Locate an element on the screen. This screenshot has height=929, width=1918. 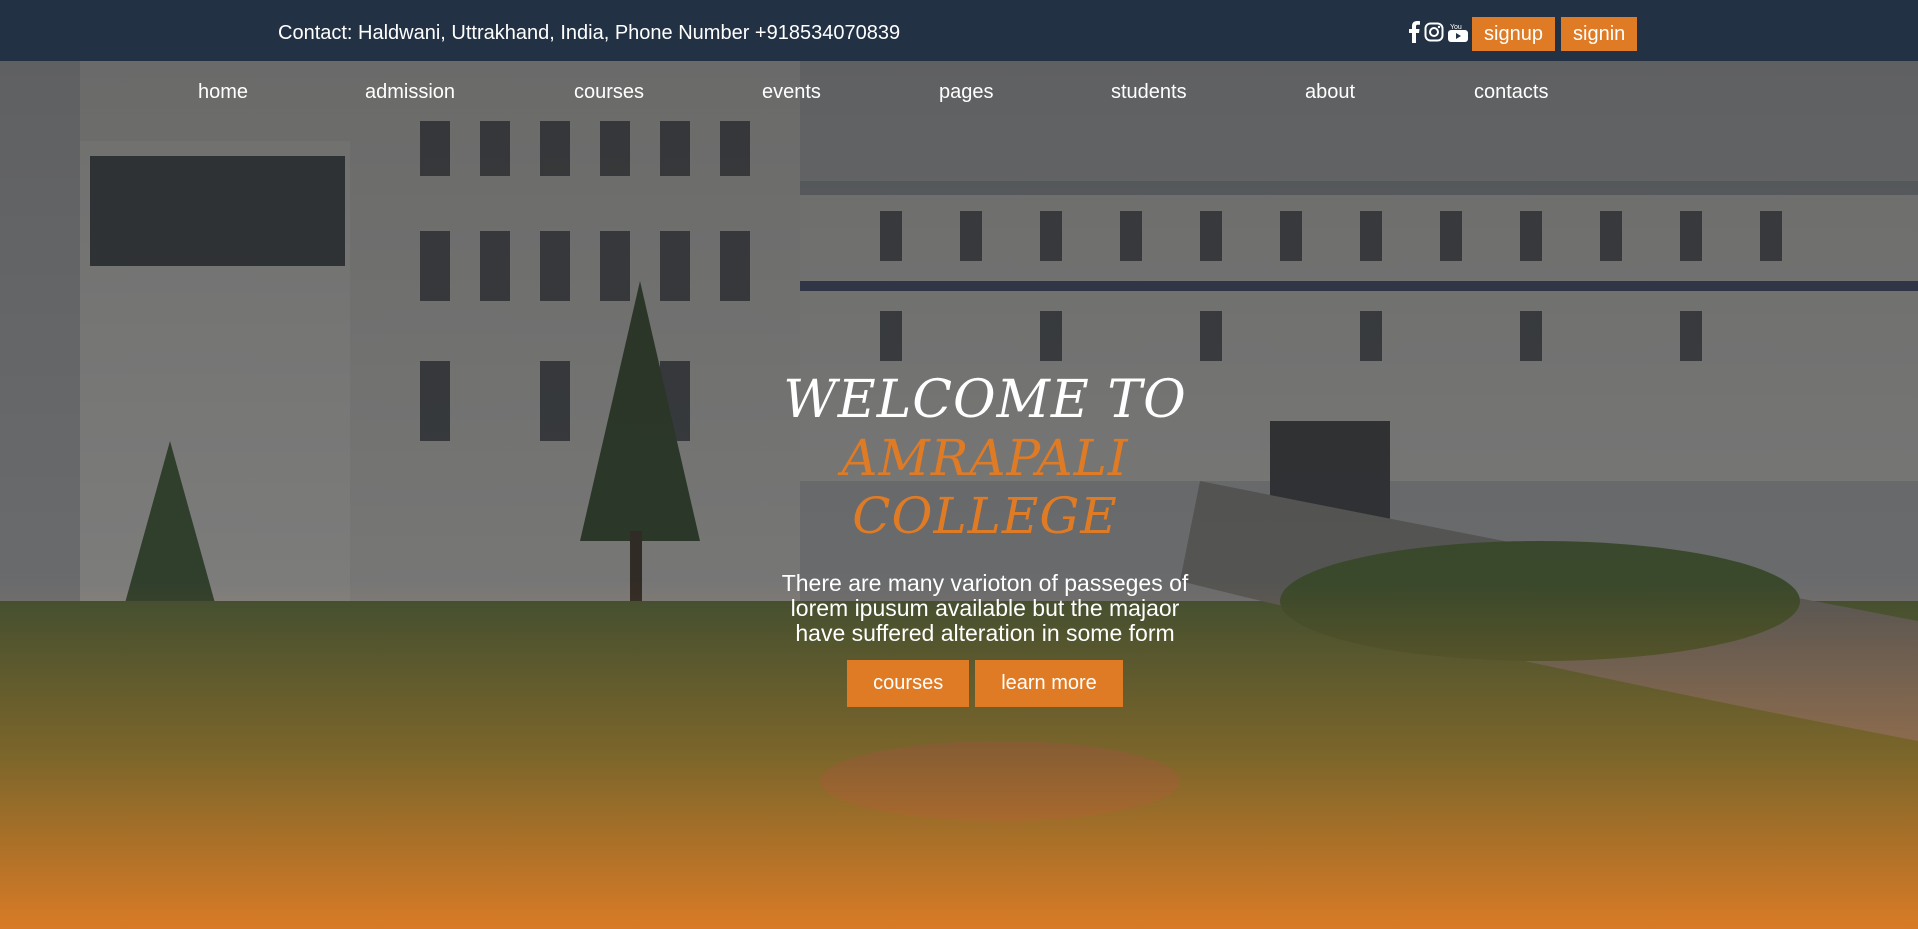
nav-about: about is located at coordinates (1330, 92).